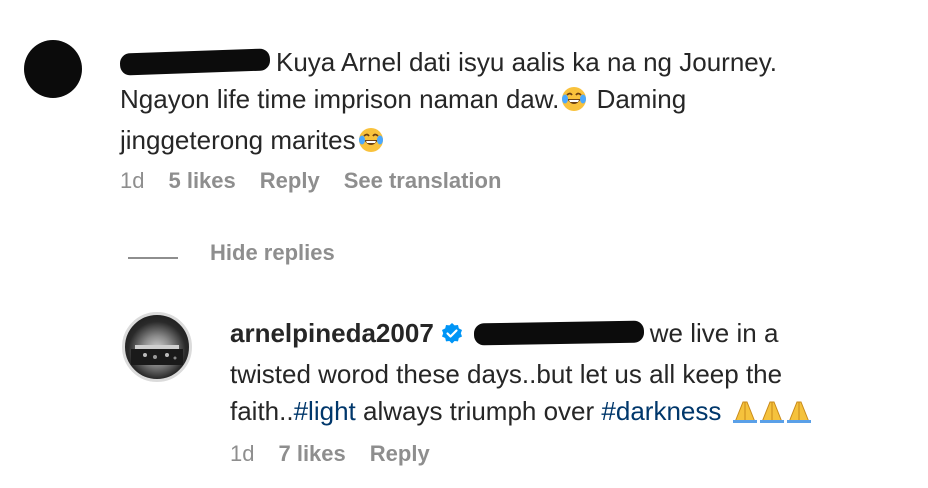 This screenshot has height=488, width=928. What do you see at coordinates (340, 99) in the screenshot?
I see `comment-line-2: Ngayon life time imprison naman daw.` at bounding box center [340, 99].